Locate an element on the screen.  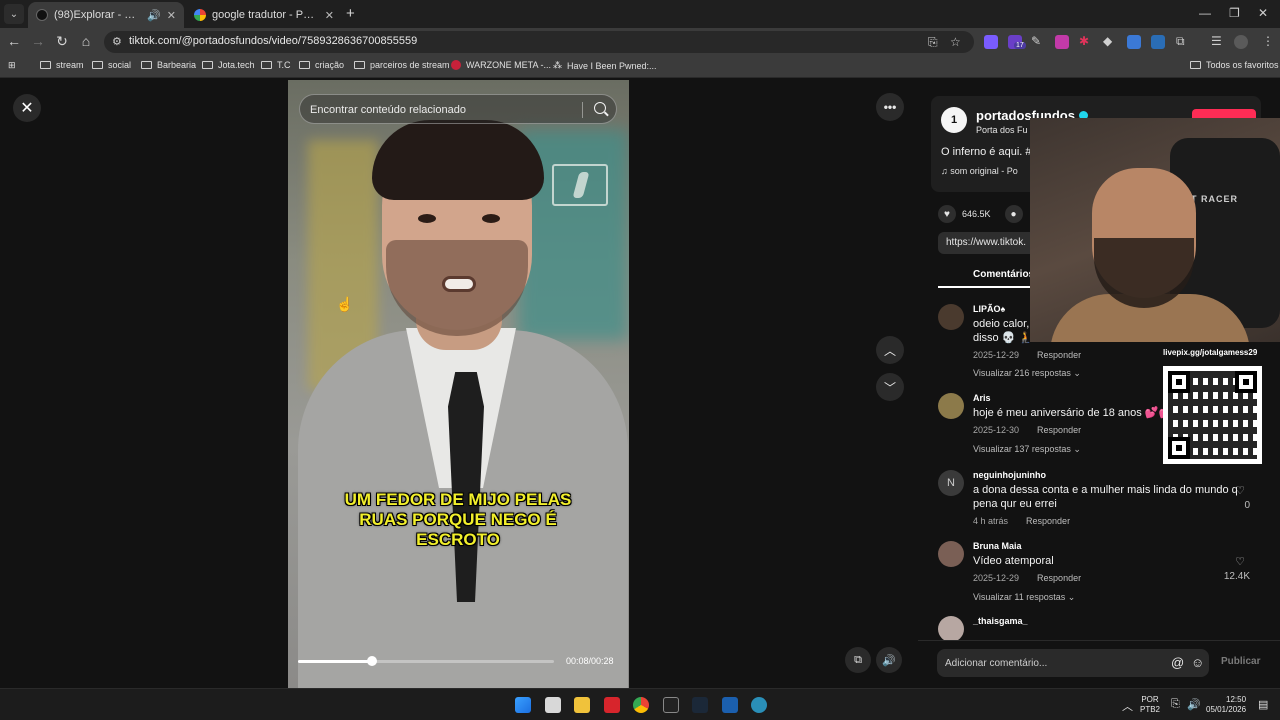
file-explorer-icon is located at coordinates (582, 705).